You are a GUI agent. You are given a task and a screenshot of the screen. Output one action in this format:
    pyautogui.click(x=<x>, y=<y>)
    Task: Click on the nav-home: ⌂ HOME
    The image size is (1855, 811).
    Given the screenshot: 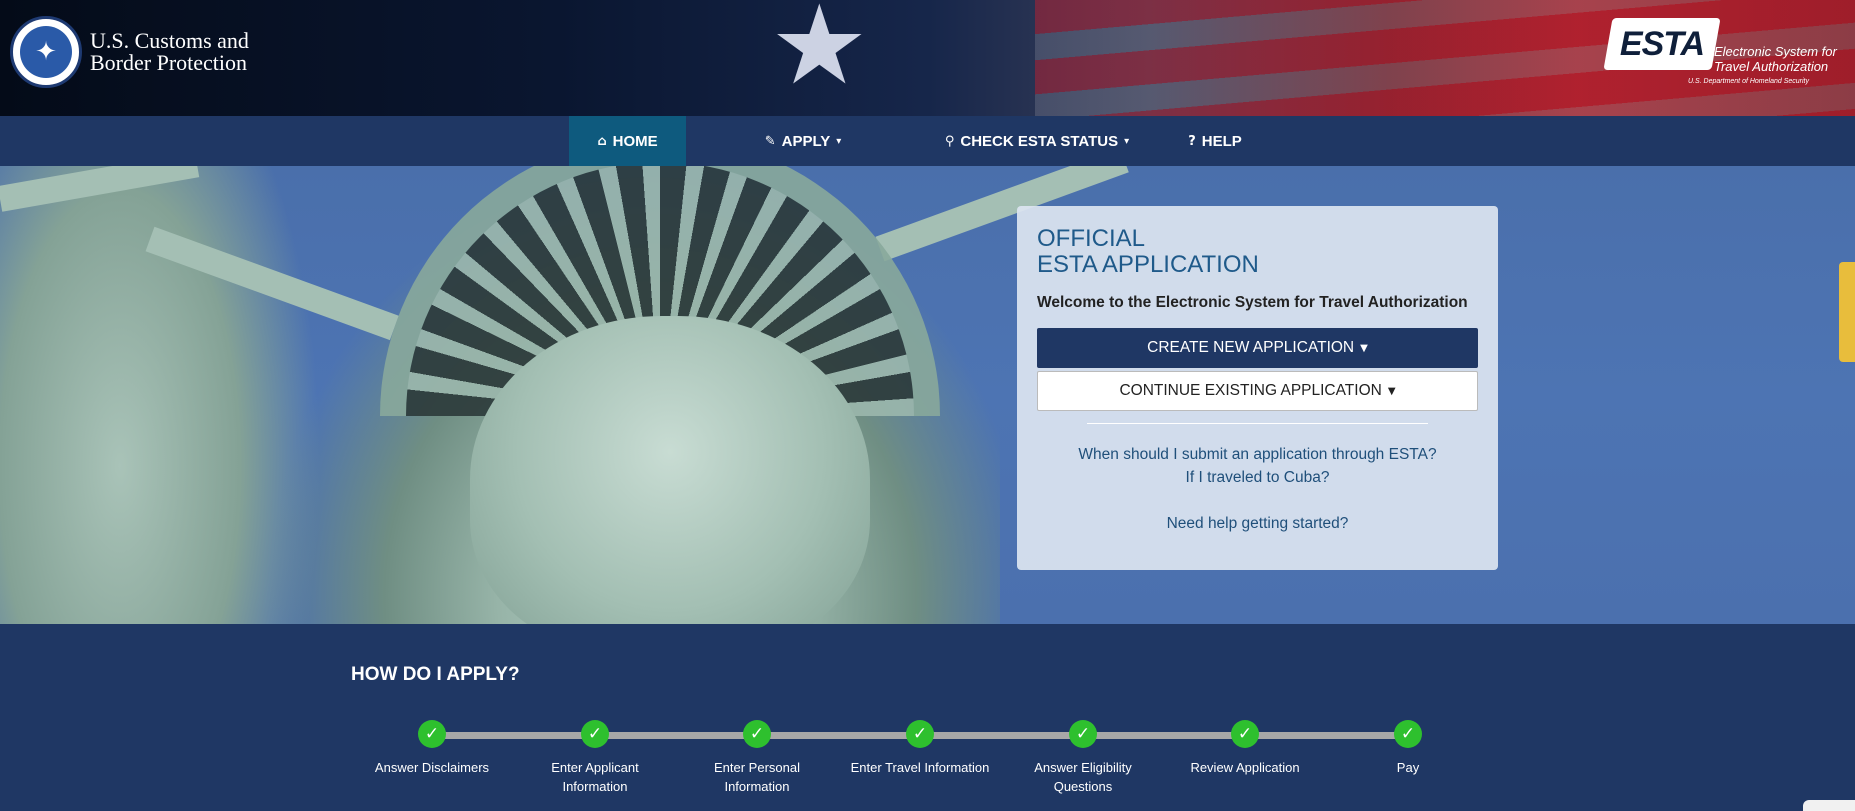 What is the action you would take?
    pyautogui.click(x=627, y=141)
    